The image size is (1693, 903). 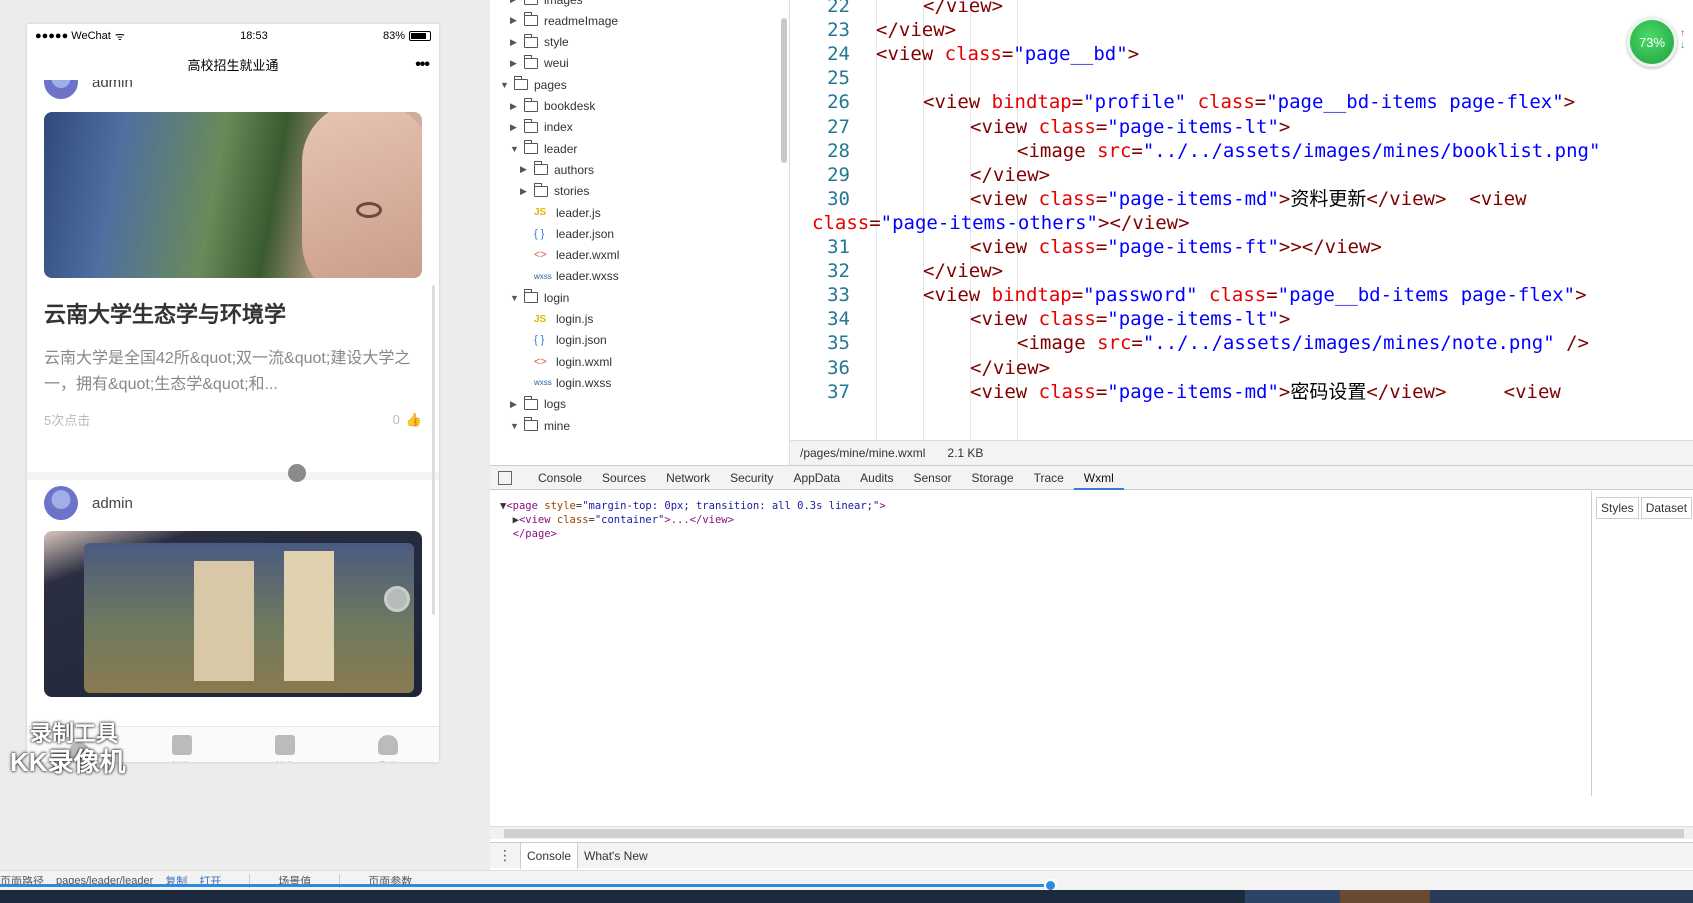 What do you see at coordinates (1040, 319) in the screenshot?
I see `code-line: 34 <view class="page-items-lt">` at bounding box center [1040, 319].